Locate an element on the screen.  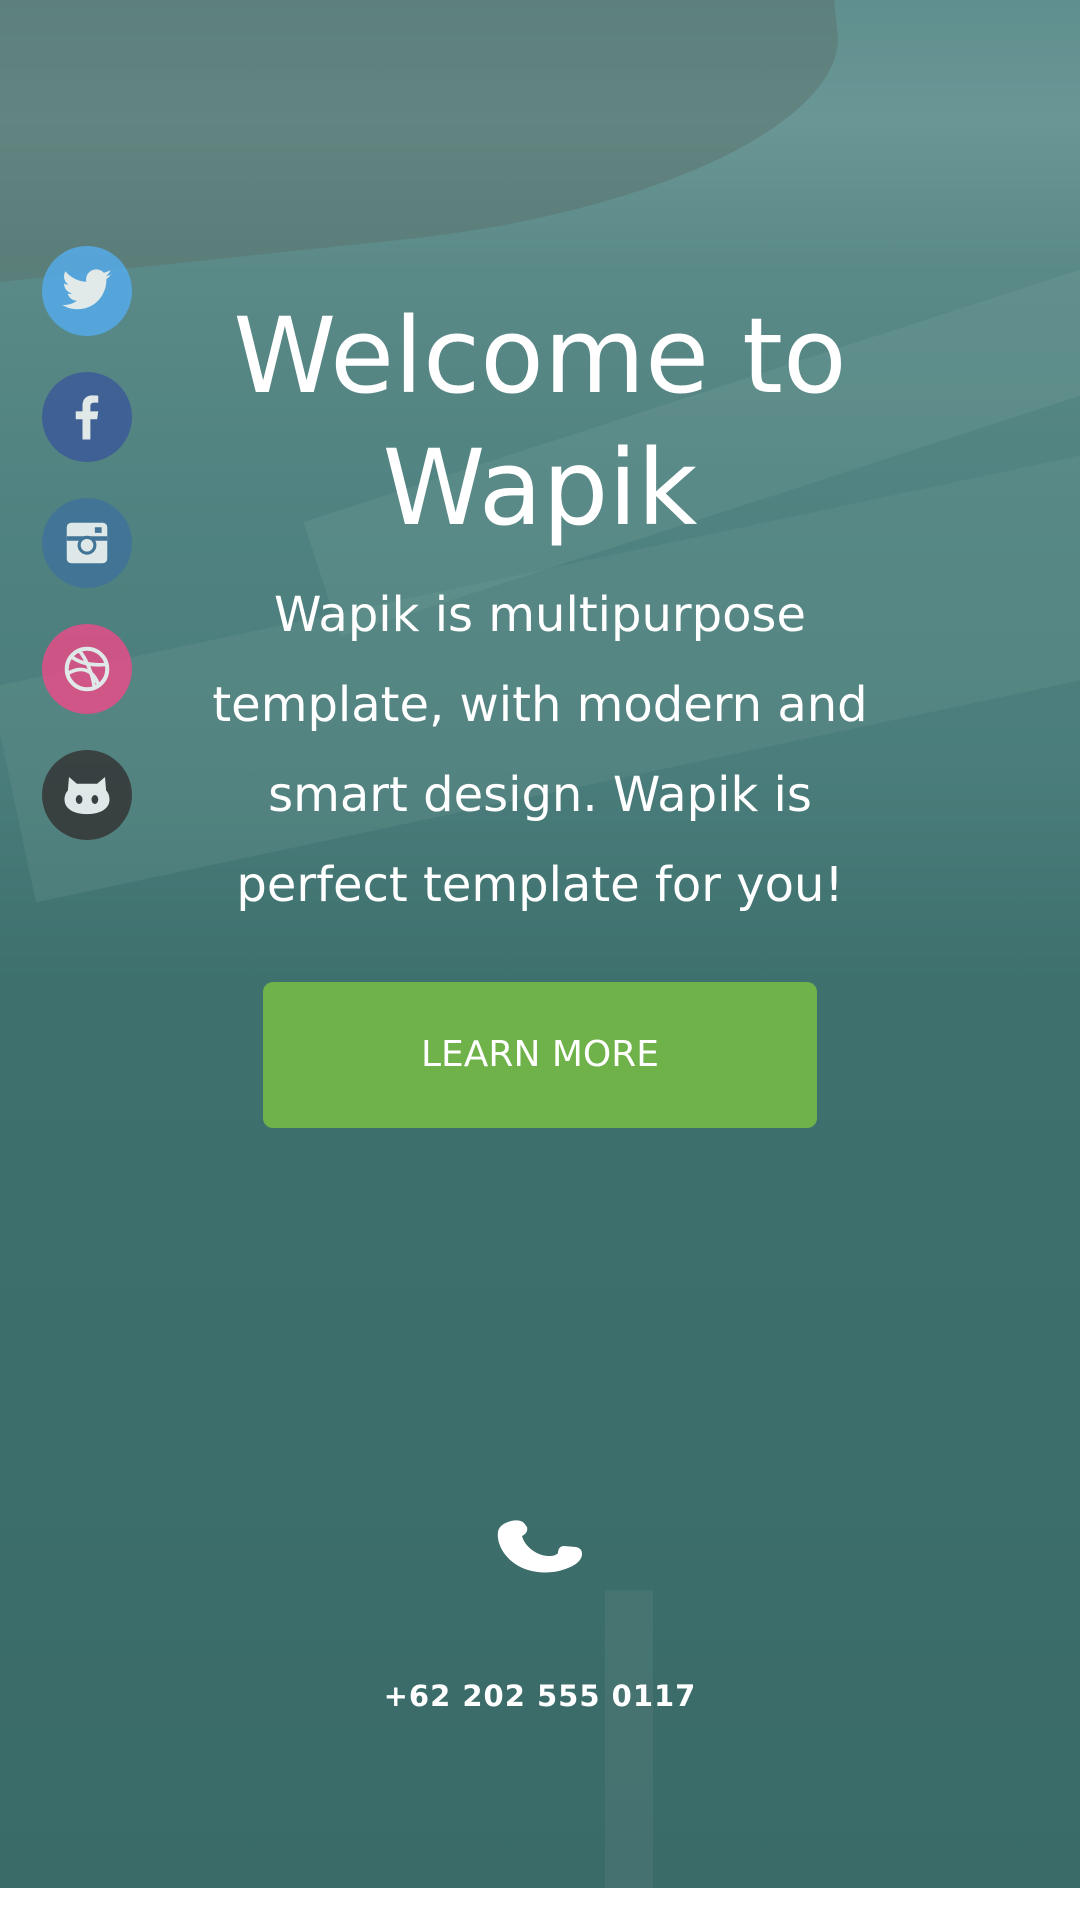
learn-more-button: LEARN MORE is located at coordinates (540, 1055).